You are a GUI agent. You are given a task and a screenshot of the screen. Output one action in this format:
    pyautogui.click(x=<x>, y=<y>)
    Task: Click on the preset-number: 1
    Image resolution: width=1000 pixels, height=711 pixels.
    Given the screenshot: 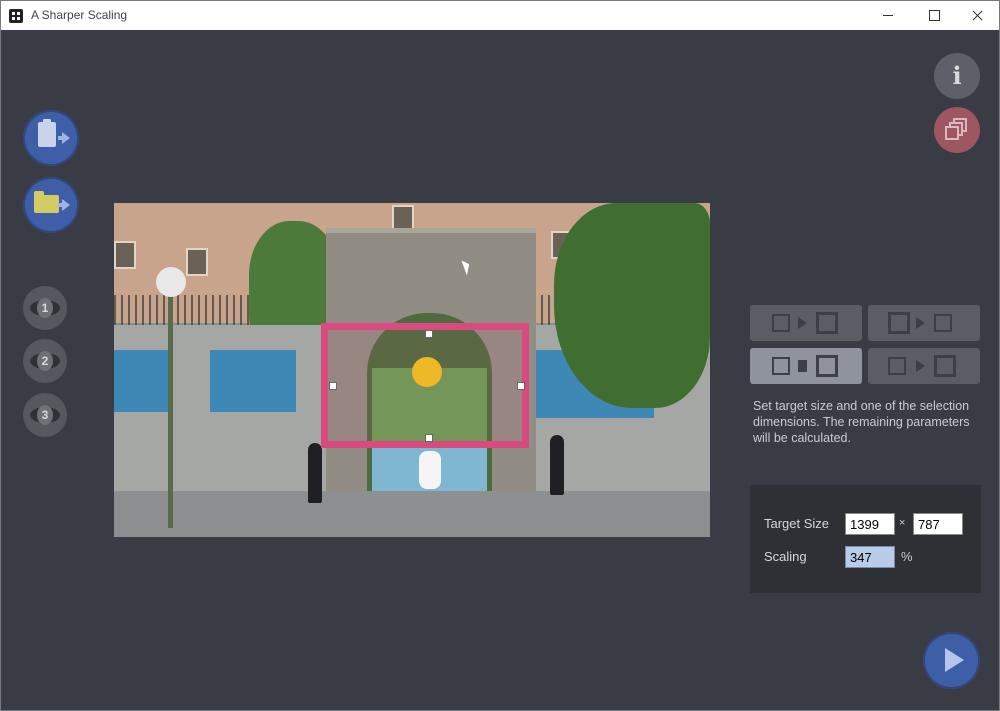 What is the action you would take?
    pyautogui.click(x=45, y=308)
    